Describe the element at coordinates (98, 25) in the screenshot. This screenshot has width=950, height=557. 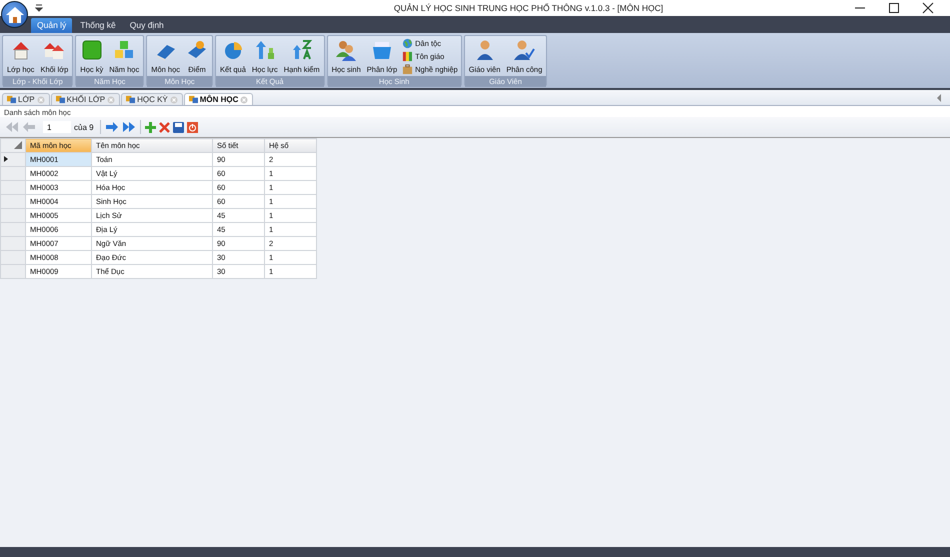
I see `ribbon-tab: Thống kê` at that location.